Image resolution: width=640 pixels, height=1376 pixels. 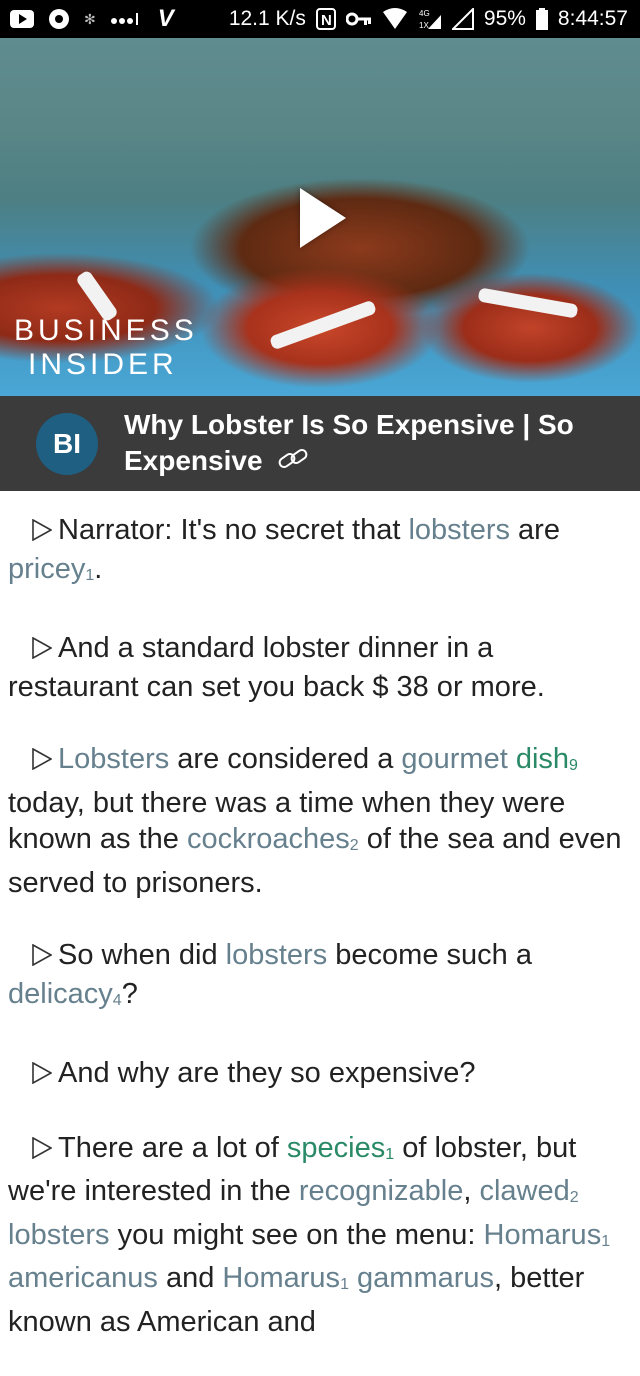 I want to click on svg-text: 4G, so click(x=424, y=13).